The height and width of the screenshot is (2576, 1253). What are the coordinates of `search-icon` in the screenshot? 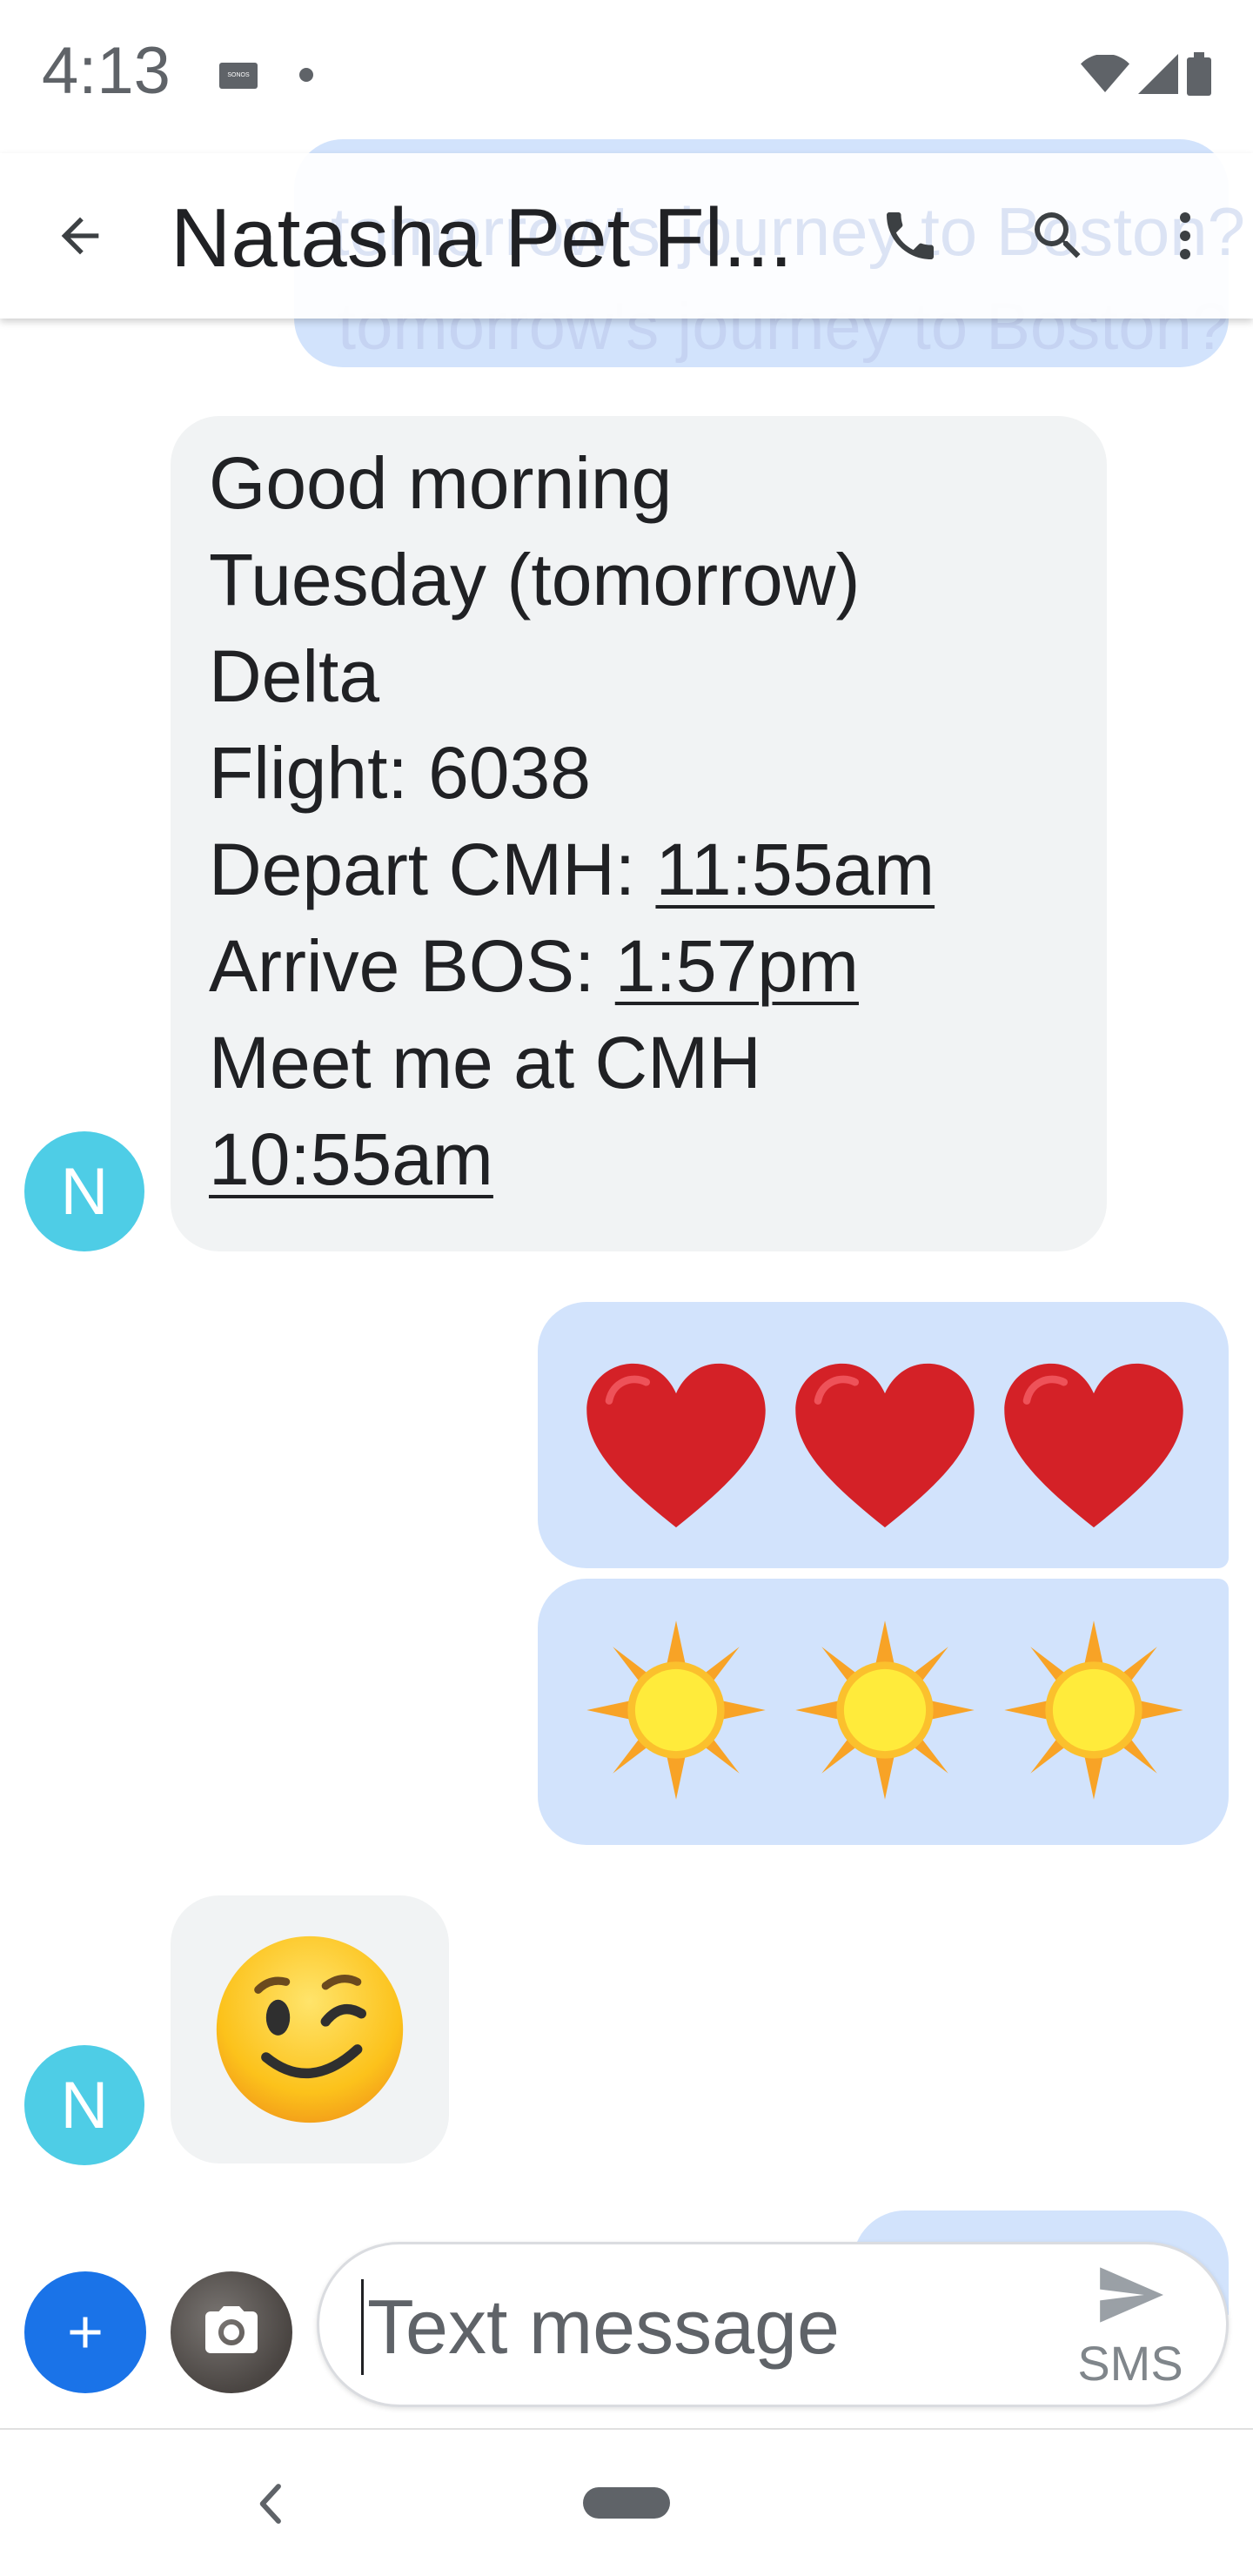 It's located at (1058, 235).